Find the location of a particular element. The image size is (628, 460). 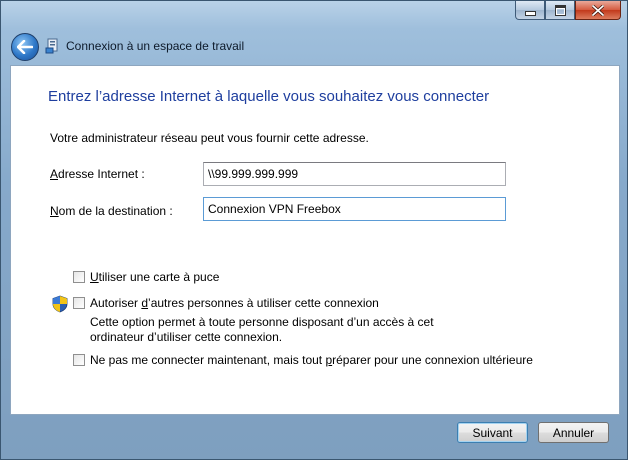

navigation-bar: Connexion à un espace de travail is located at coordinates (314, 47).